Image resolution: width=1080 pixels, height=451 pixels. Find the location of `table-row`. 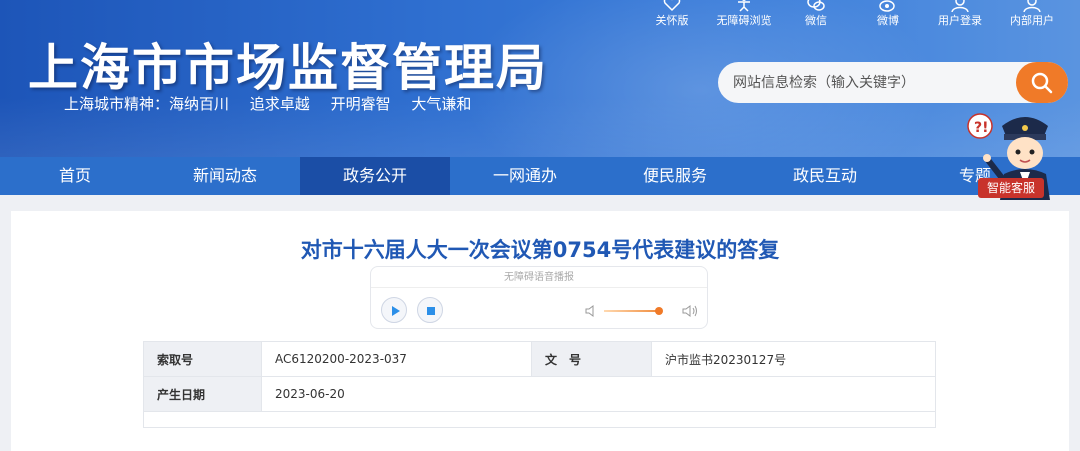

table-row is located at coordinates (539, 419).